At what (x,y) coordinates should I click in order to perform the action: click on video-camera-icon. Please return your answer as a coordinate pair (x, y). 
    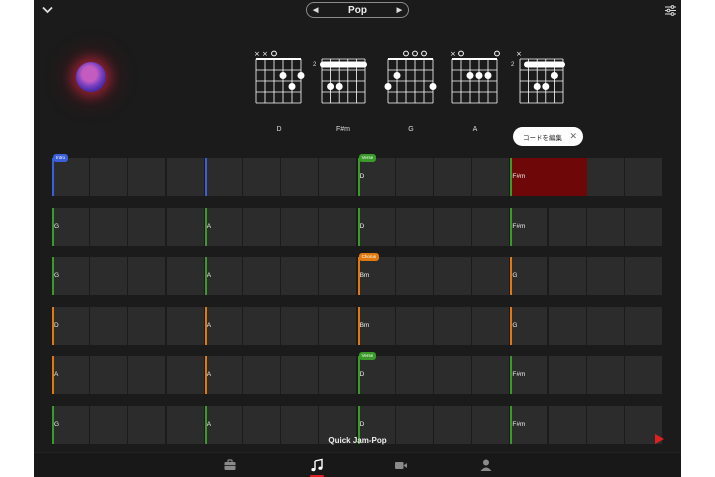
    Looking at the image, I should click on (401, 465).